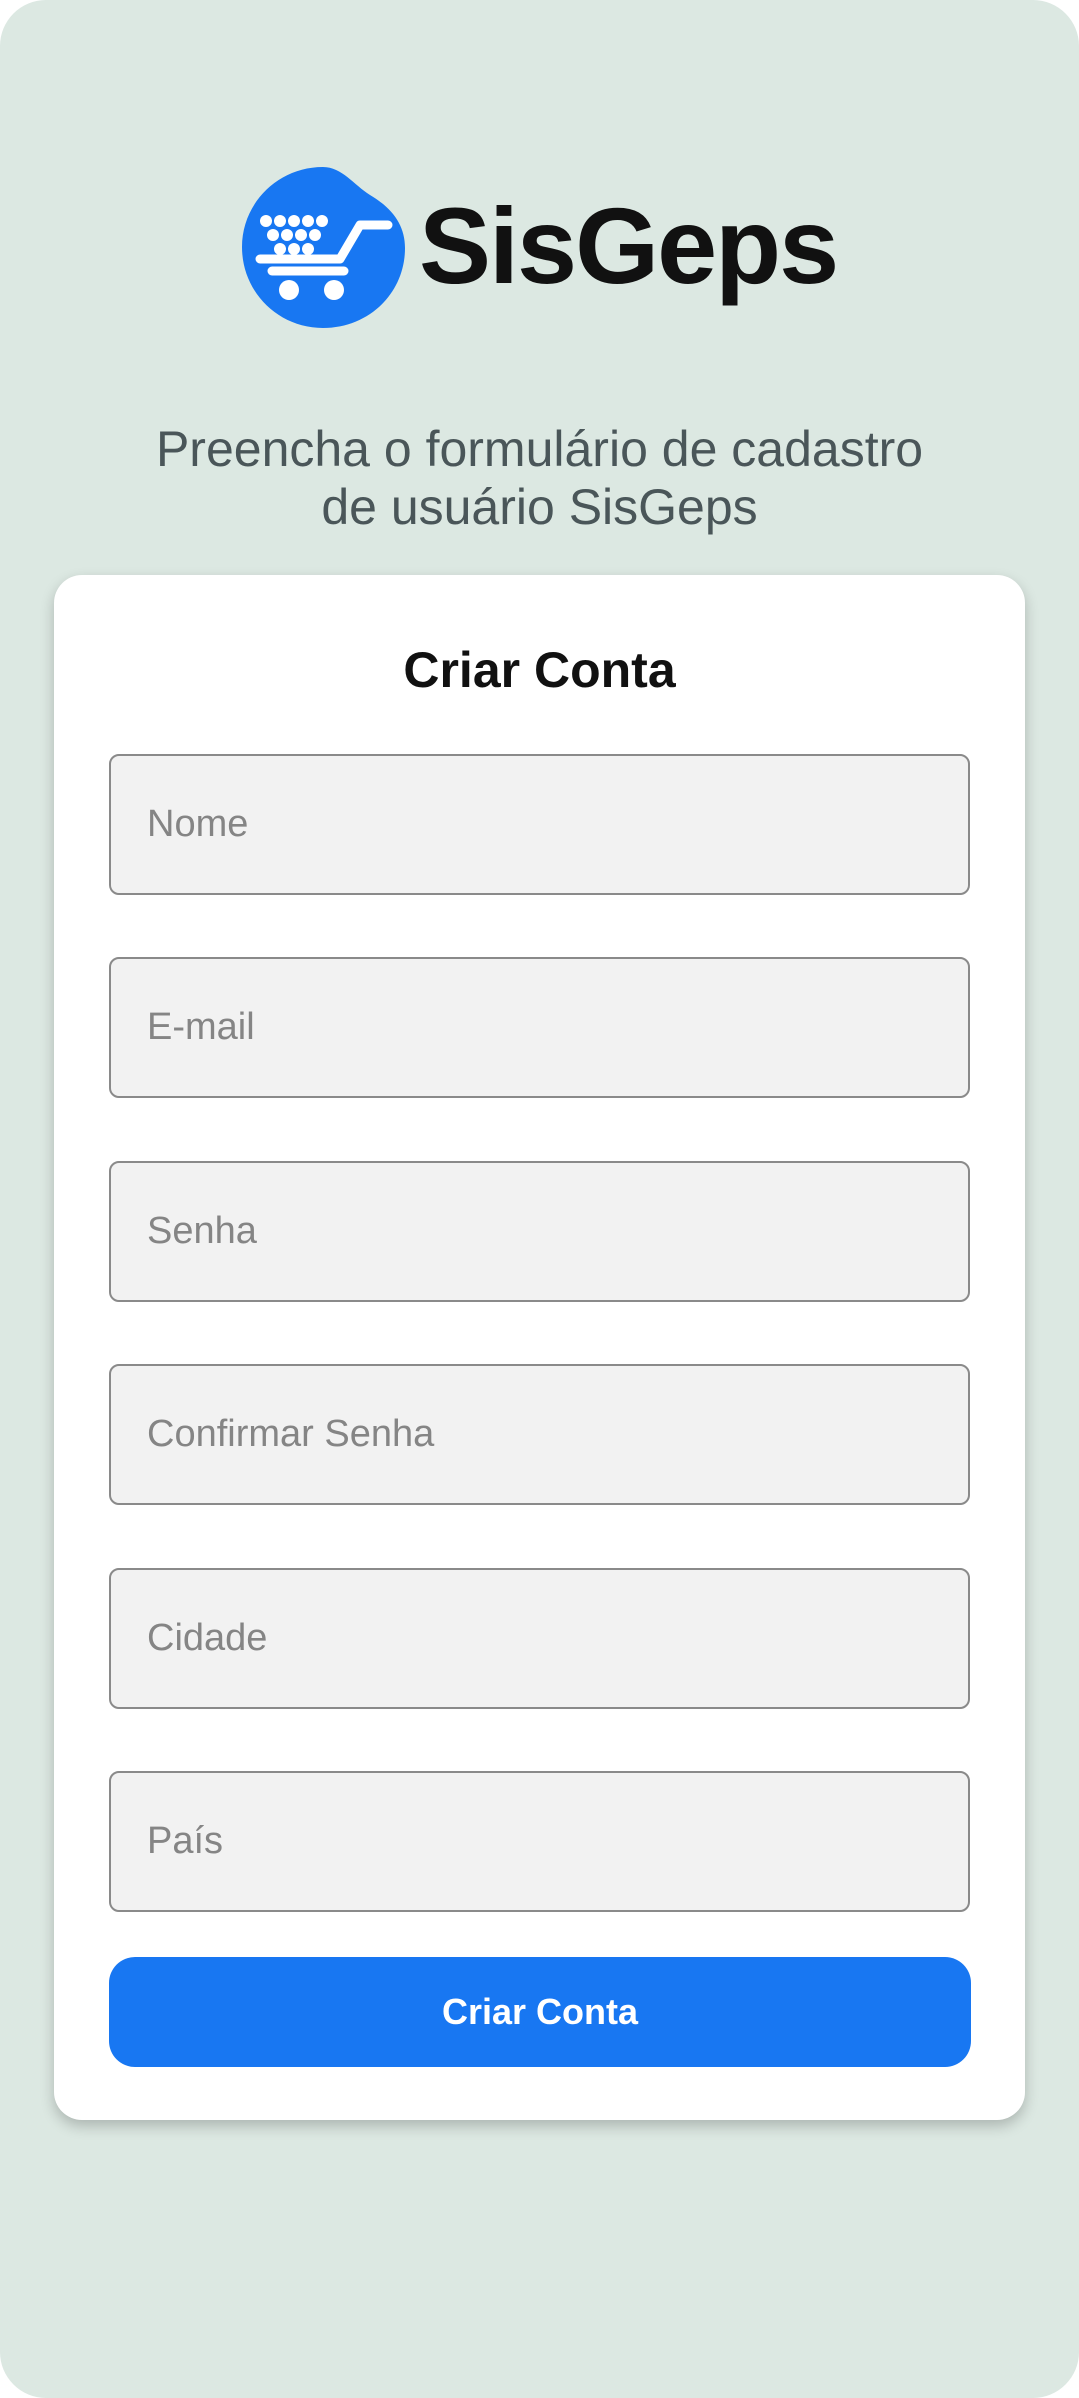  What do you see at coordinates (323, 247) in the screenshot?
I see `shopping-cart-icon` at bounding box center [323, 247].